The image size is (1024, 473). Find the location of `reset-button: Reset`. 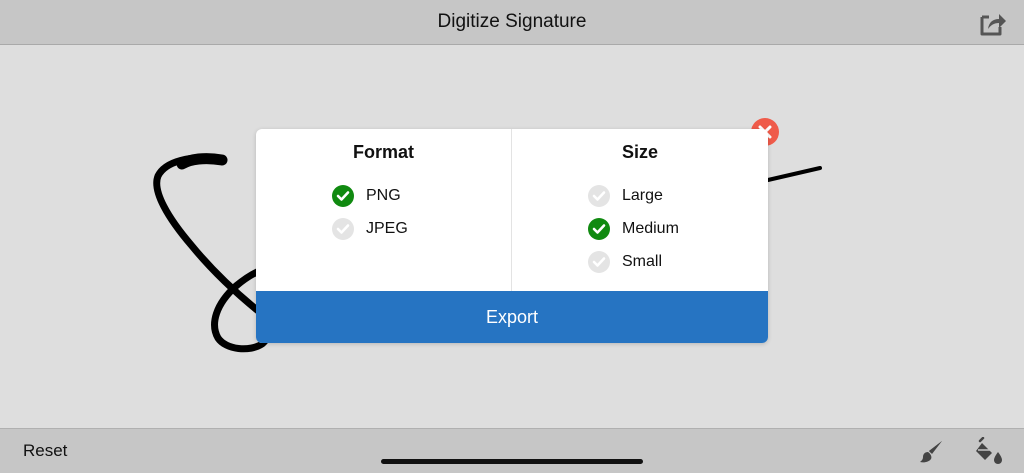

reset-button: Reset is located at coordinates (45, 451).